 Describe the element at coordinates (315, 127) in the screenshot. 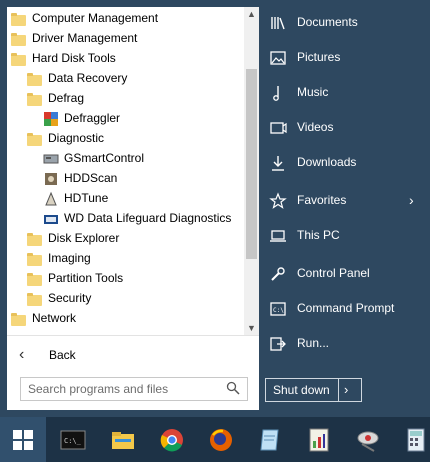

I see `places-label: Videos` at that location.